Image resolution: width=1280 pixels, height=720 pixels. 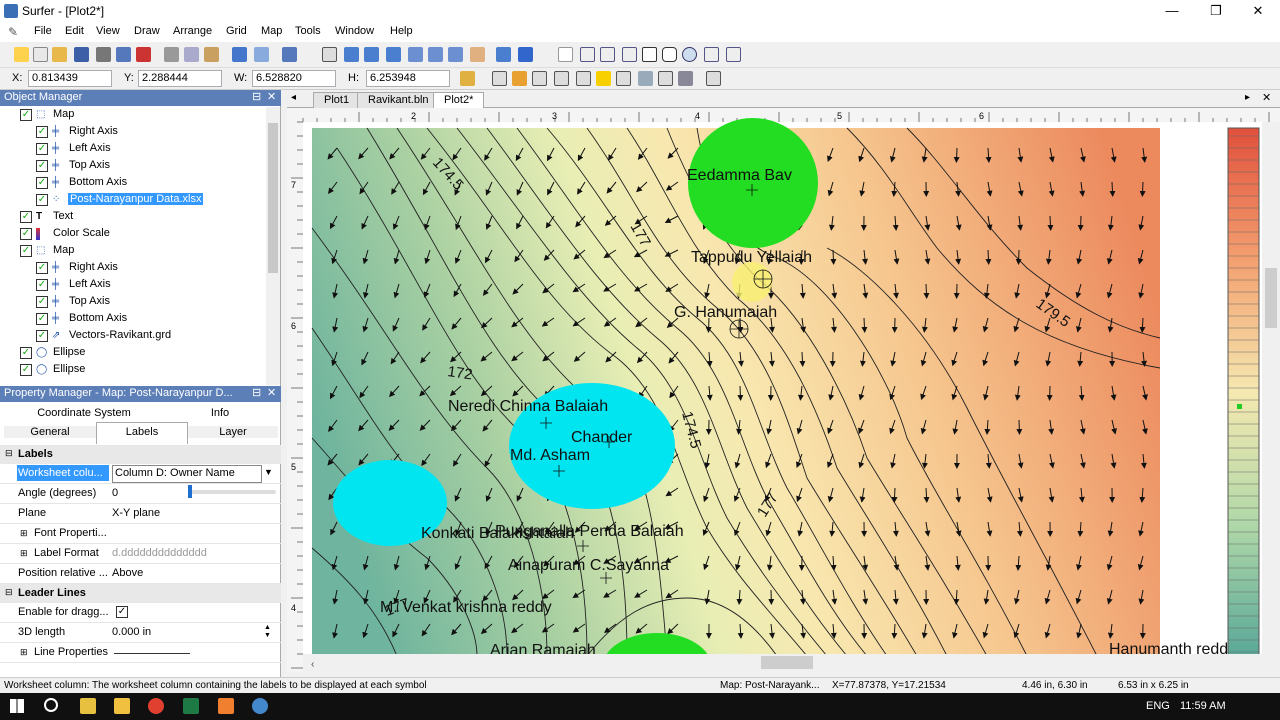 What do you see at coordinates (1271, 388) in the screenshot?
I see `vertical-scrollbar` at bounding box center [1271, 388].